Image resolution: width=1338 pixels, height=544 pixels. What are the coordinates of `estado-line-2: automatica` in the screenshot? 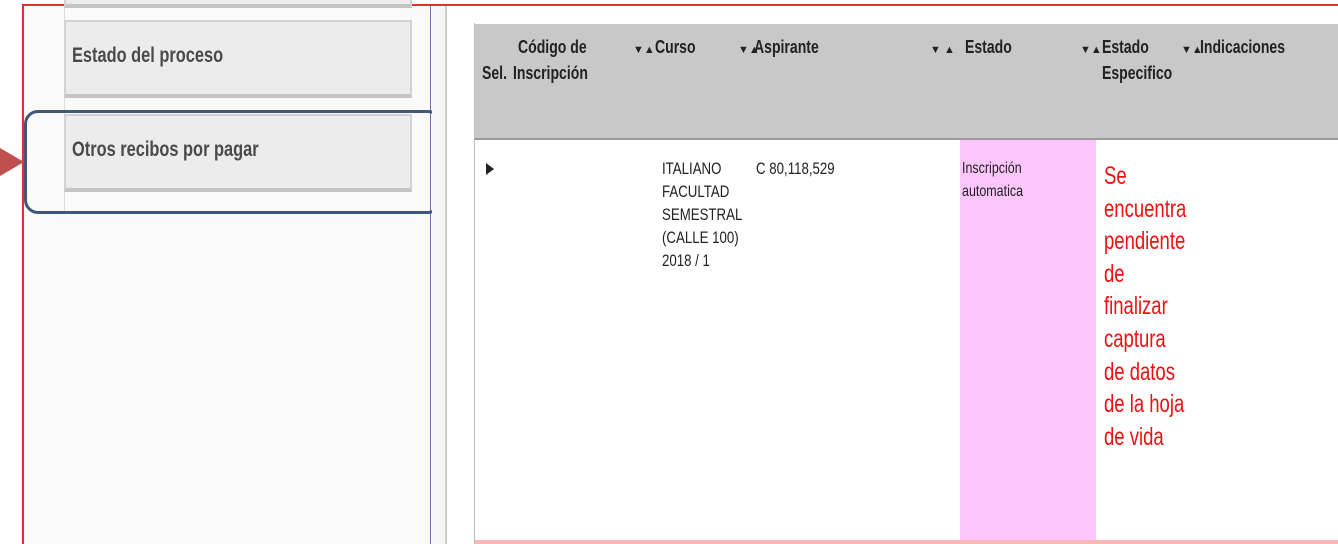 It's located at (993, 191).